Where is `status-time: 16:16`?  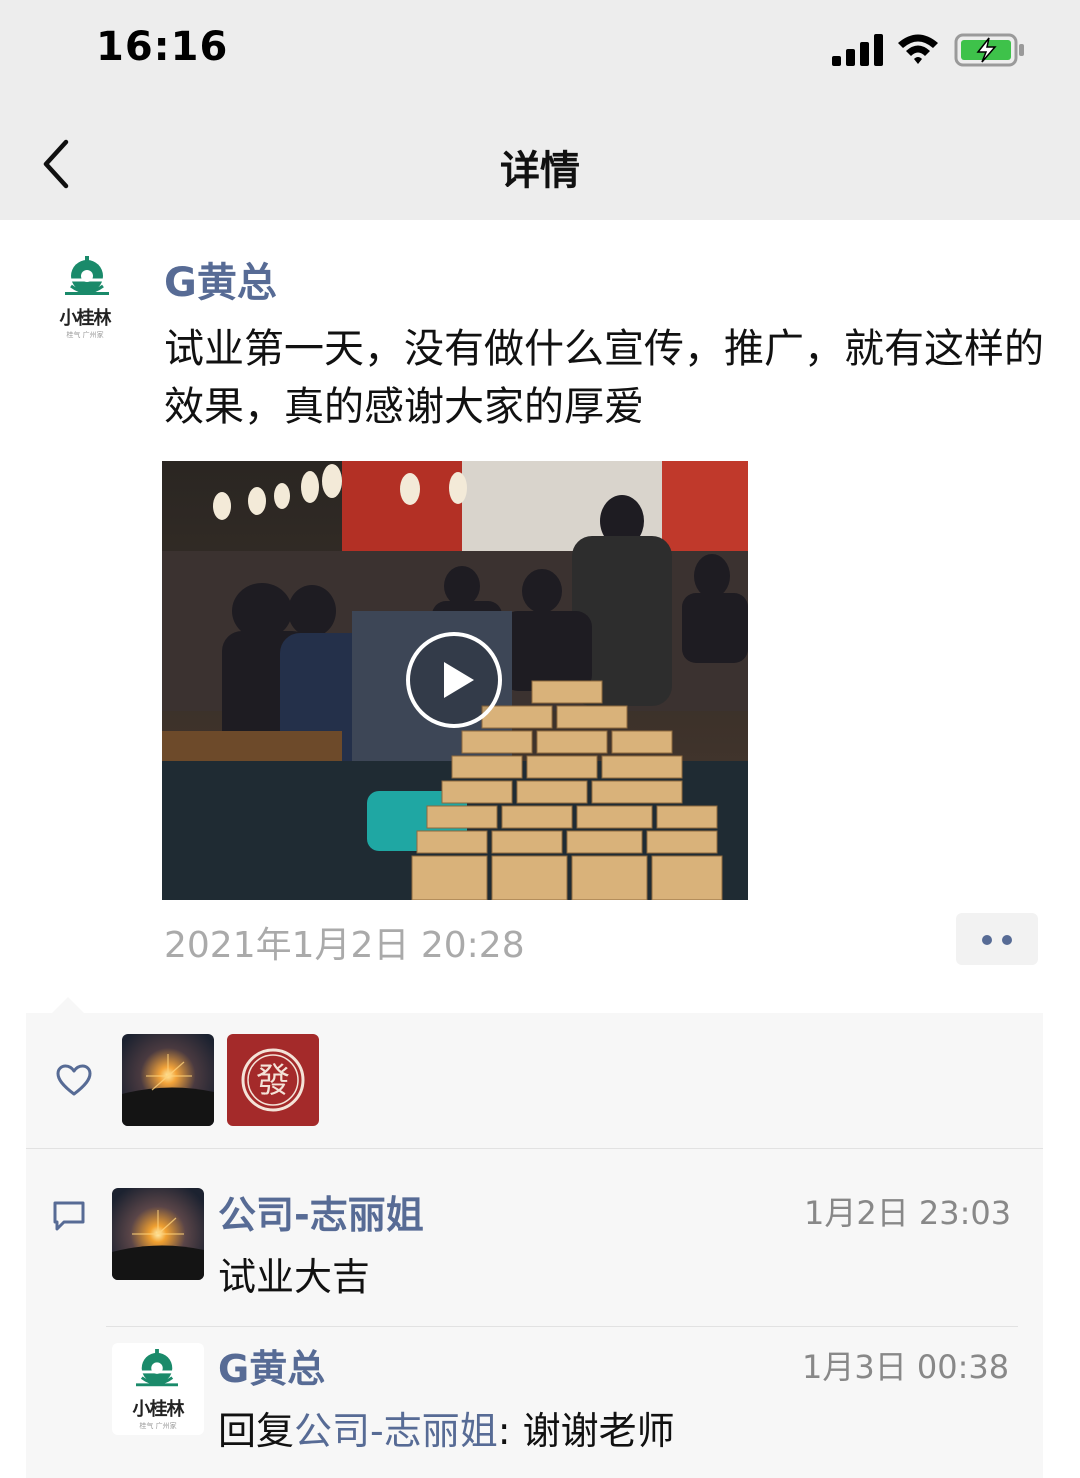
status-time: 16:16 is located at coordinates (162, 47).